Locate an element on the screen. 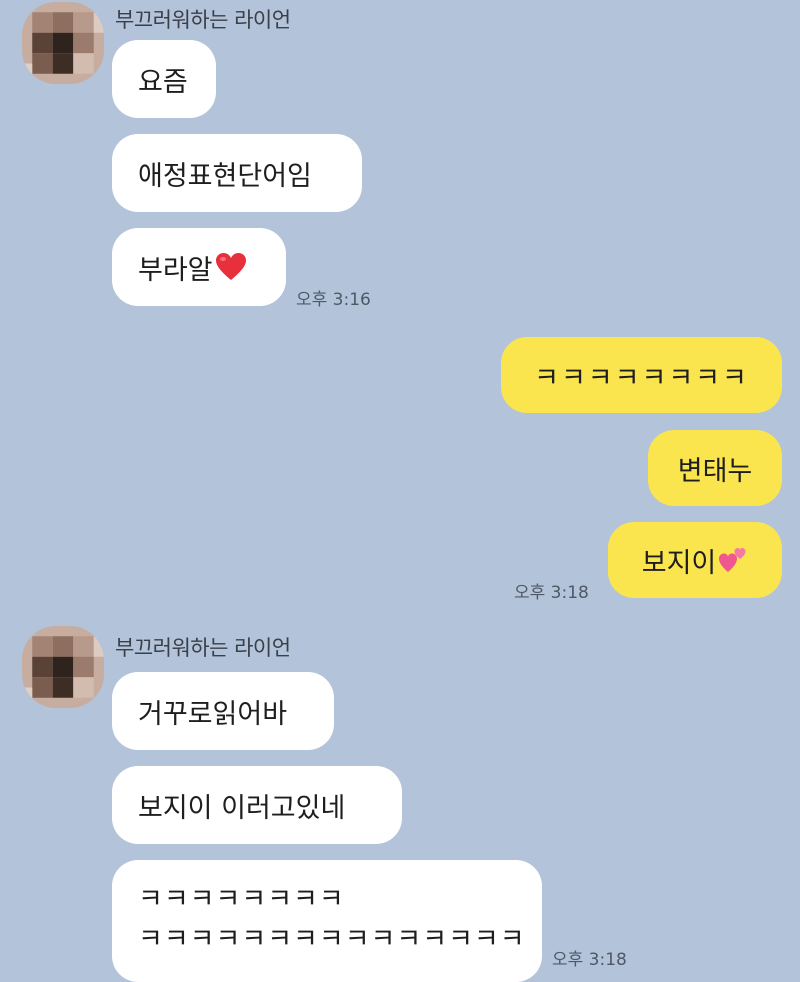 This screenshot has height=982, width=800. message-bubble: 보지이 is located at coordinates (695, 560).